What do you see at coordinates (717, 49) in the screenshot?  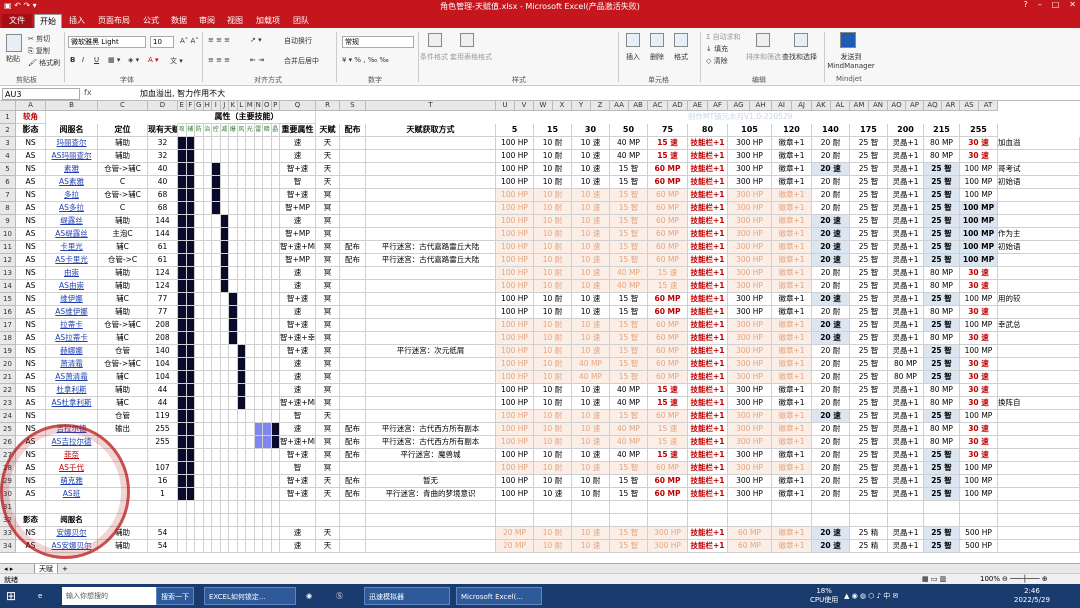 I see `fill-button: ↓ 填充` at bounding box center [717, 49].